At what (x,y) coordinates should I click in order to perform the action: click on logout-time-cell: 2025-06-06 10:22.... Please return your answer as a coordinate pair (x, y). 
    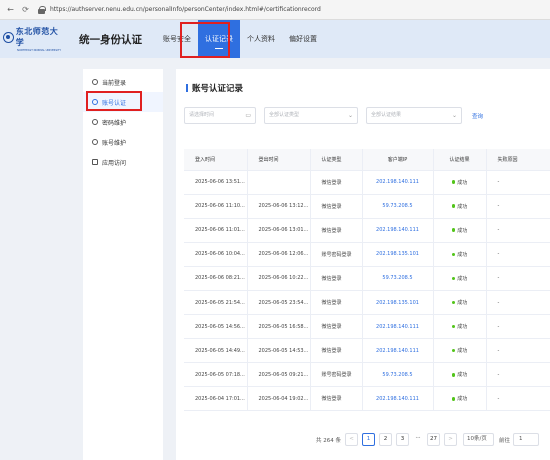
    Looking at the image, I should click on (279, 278).